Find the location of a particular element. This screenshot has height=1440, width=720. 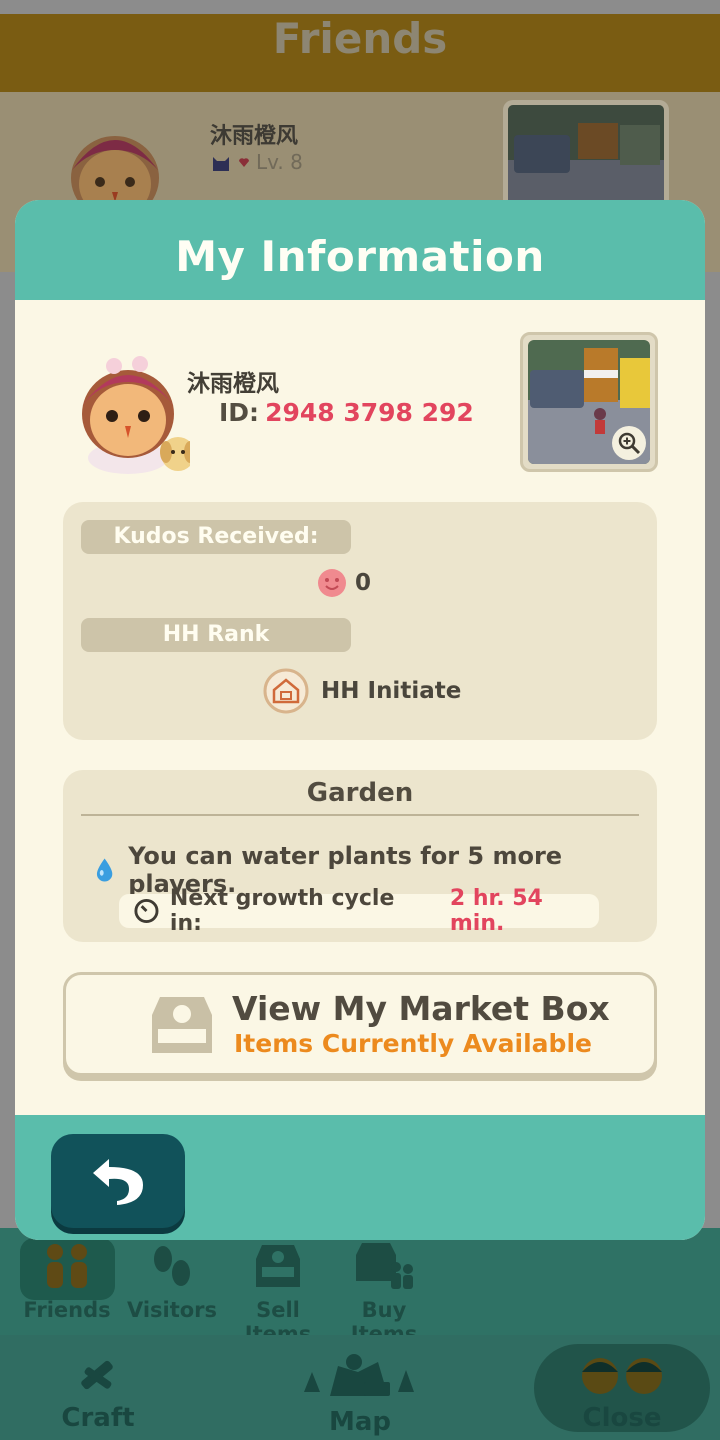

back-button is located at coordinates (118, 1181).